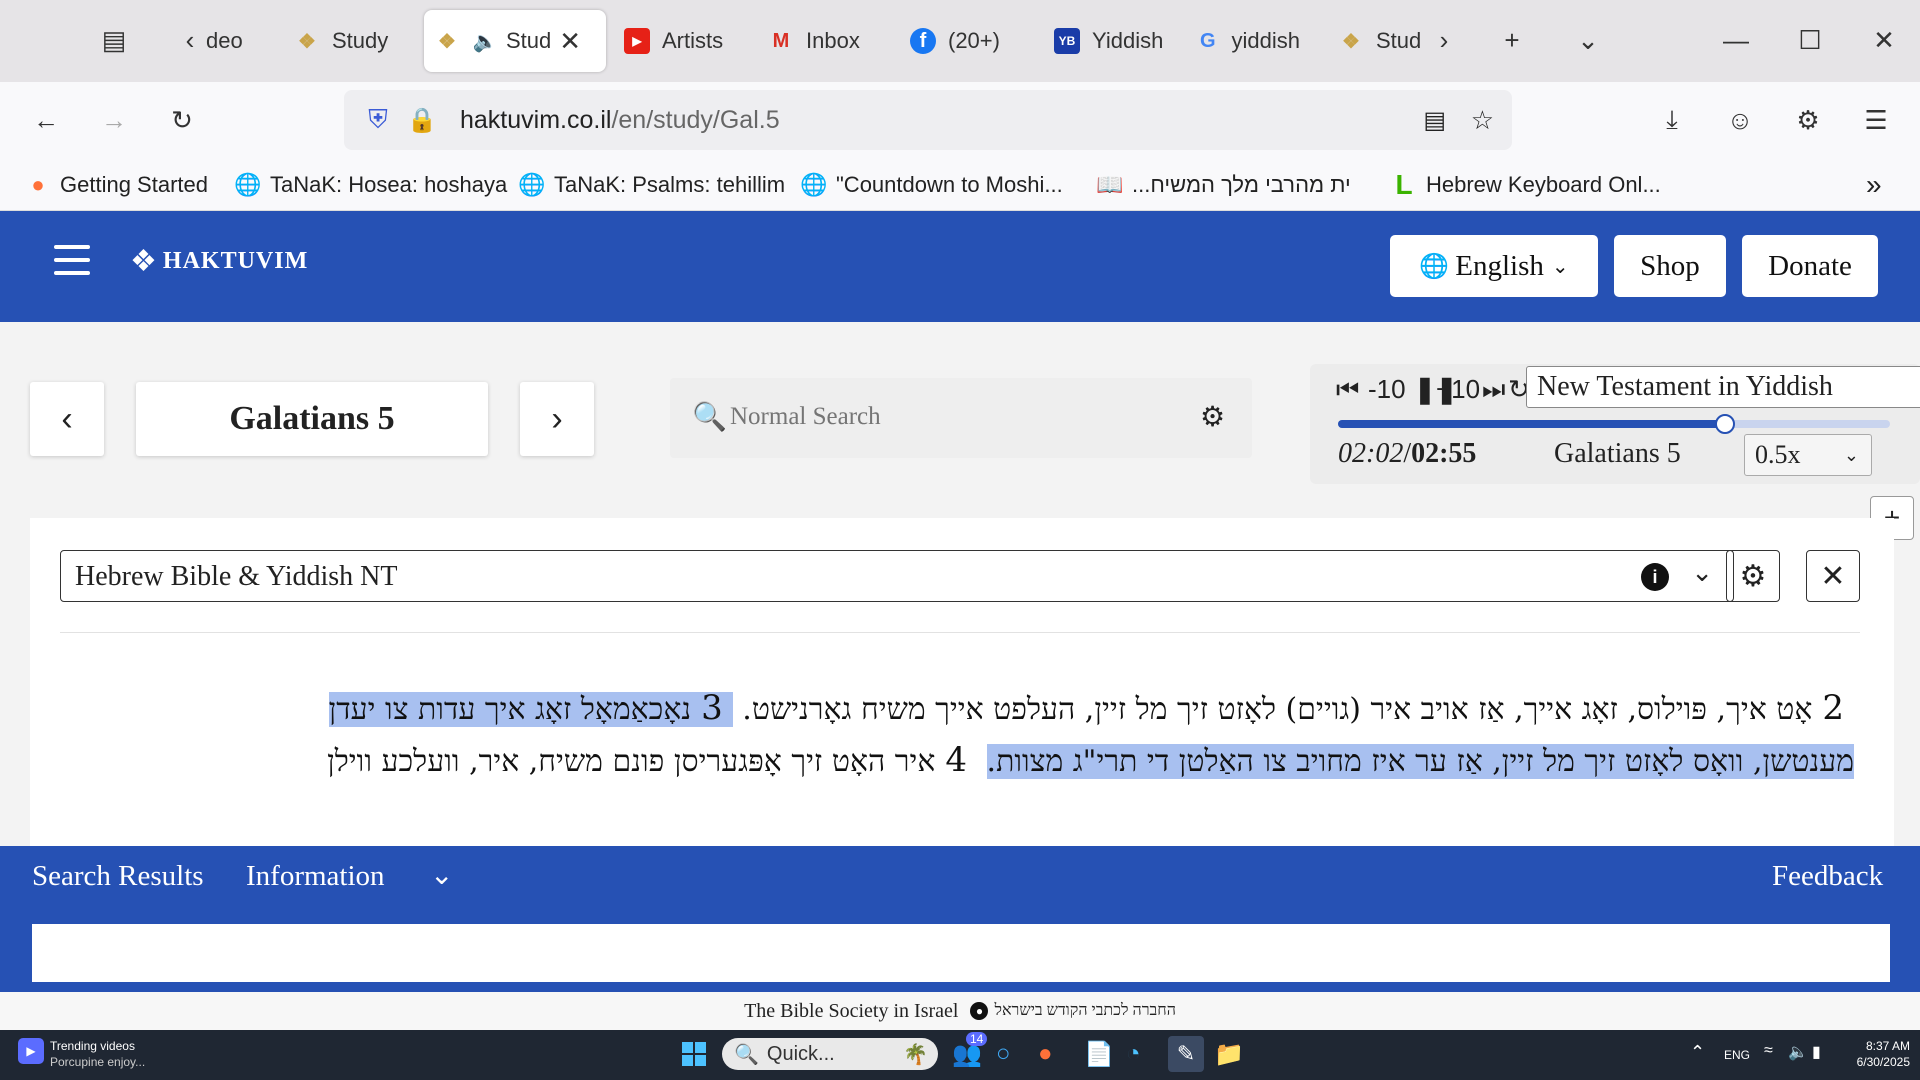  What do you see at coordinates (945, 417) in the screenshot?
I see `search-input` at bounding box center [945, 417].